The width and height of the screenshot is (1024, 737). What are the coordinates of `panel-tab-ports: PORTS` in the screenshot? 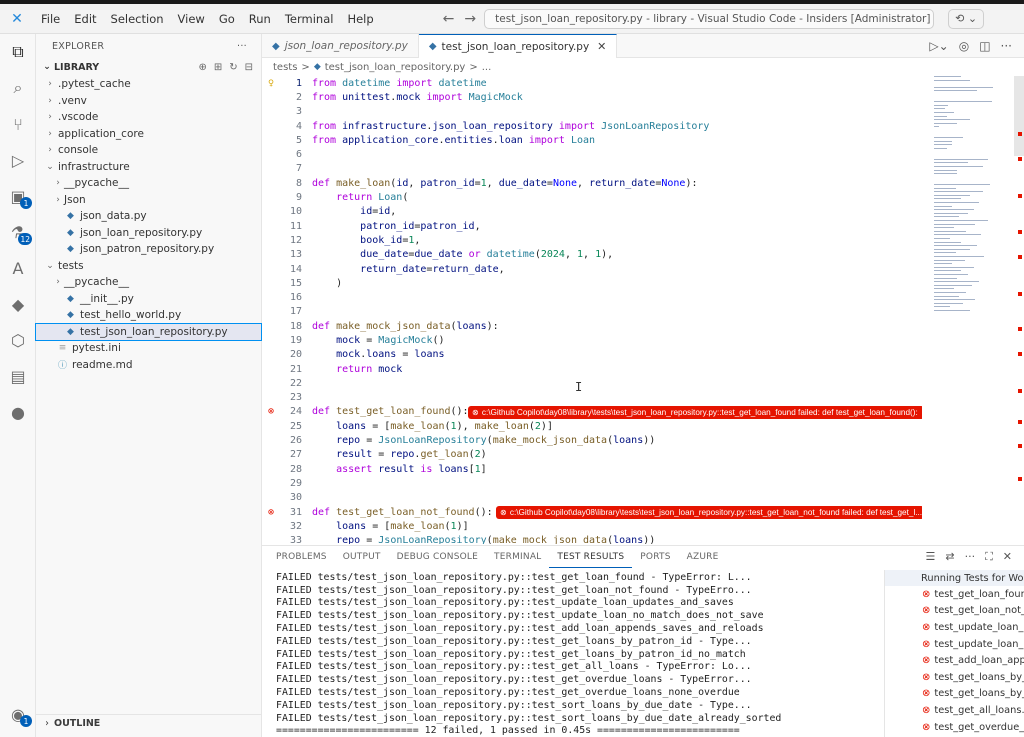 It's located at (655, 557).